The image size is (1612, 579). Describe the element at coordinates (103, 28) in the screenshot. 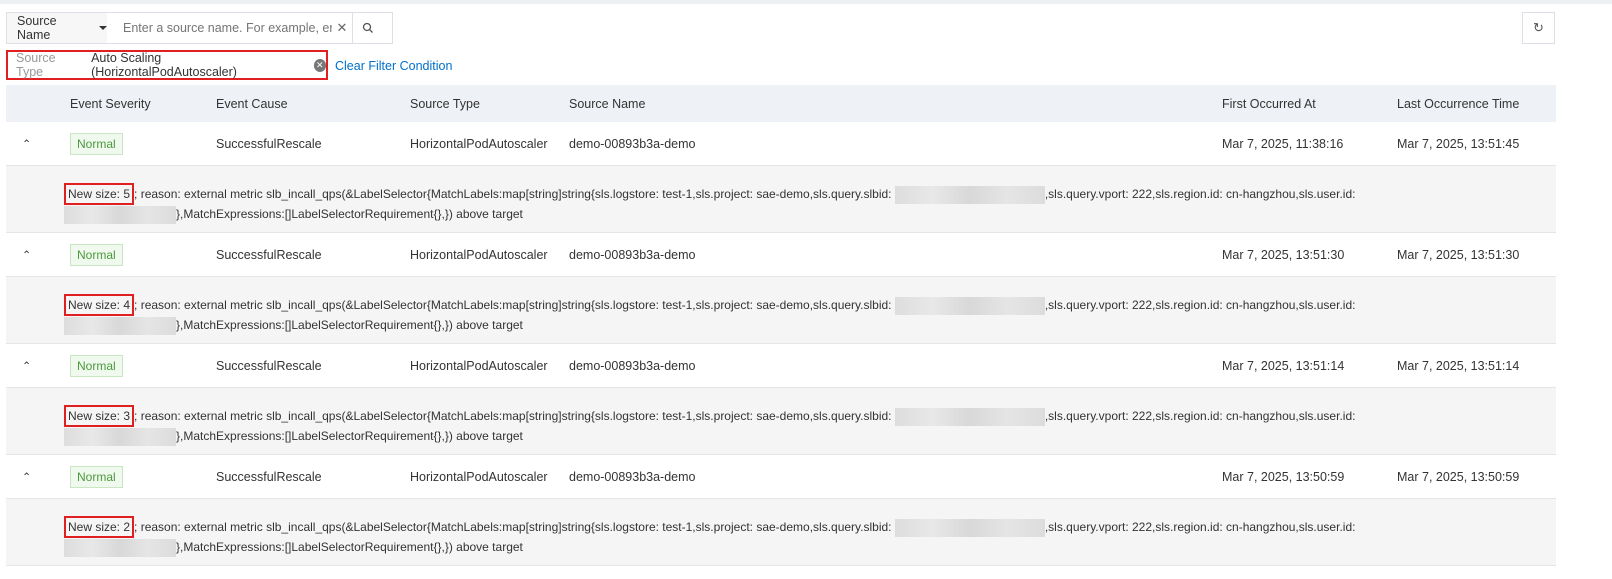

I see `caret-down-icon` at that location.